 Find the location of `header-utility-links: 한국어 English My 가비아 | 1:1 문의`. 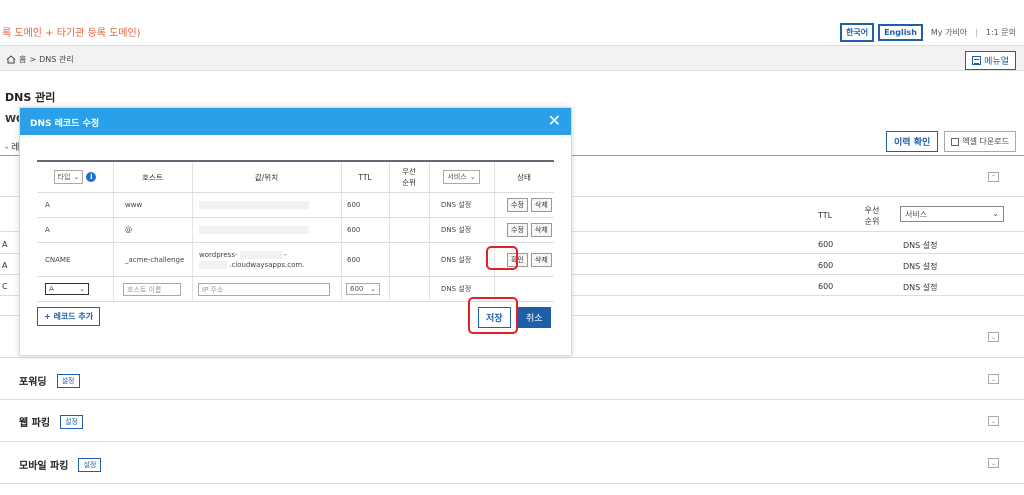

header-utility-links: 한국어 English My 가비아 | 1:1 문의 is located at coordinates (927, 32).